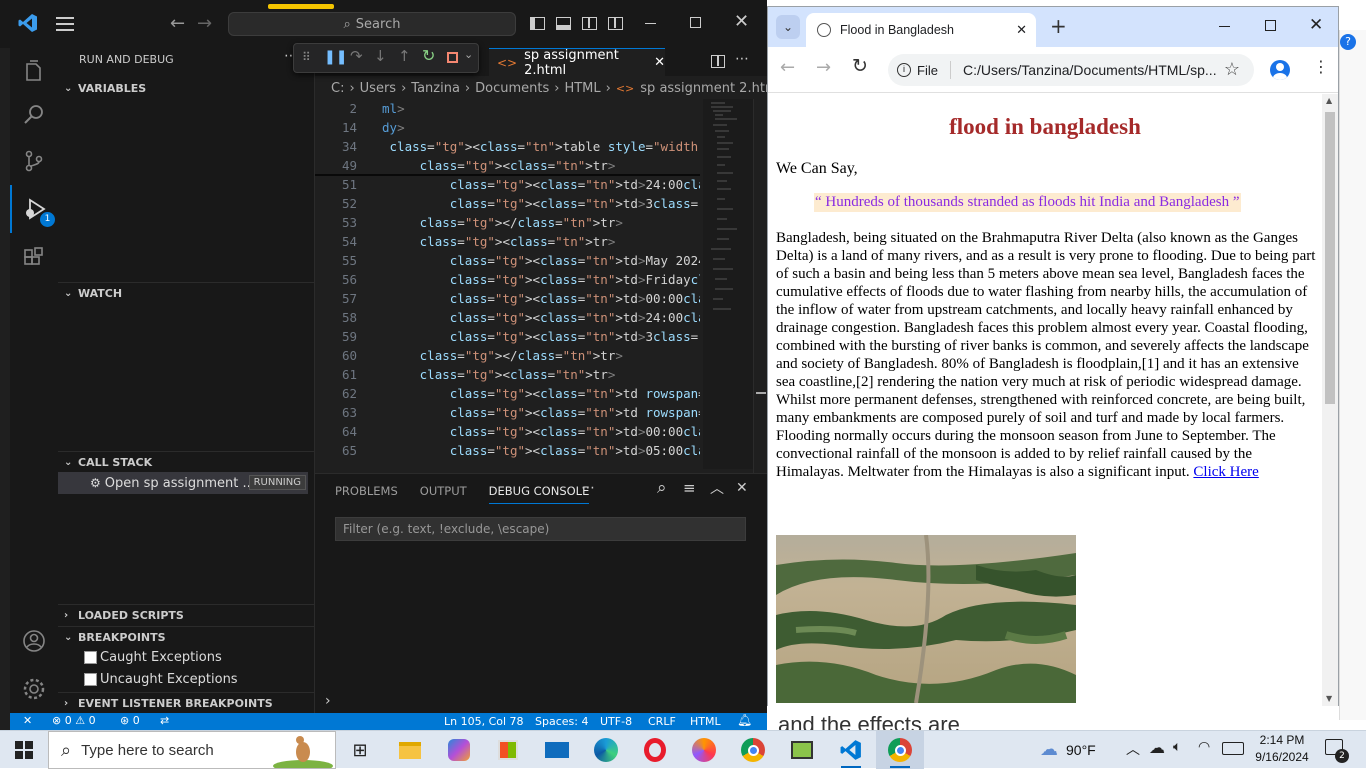 This screenshot has height=769, width=1366. I want to click on bookmark-star-icon: ☆, so click(1232, 69).